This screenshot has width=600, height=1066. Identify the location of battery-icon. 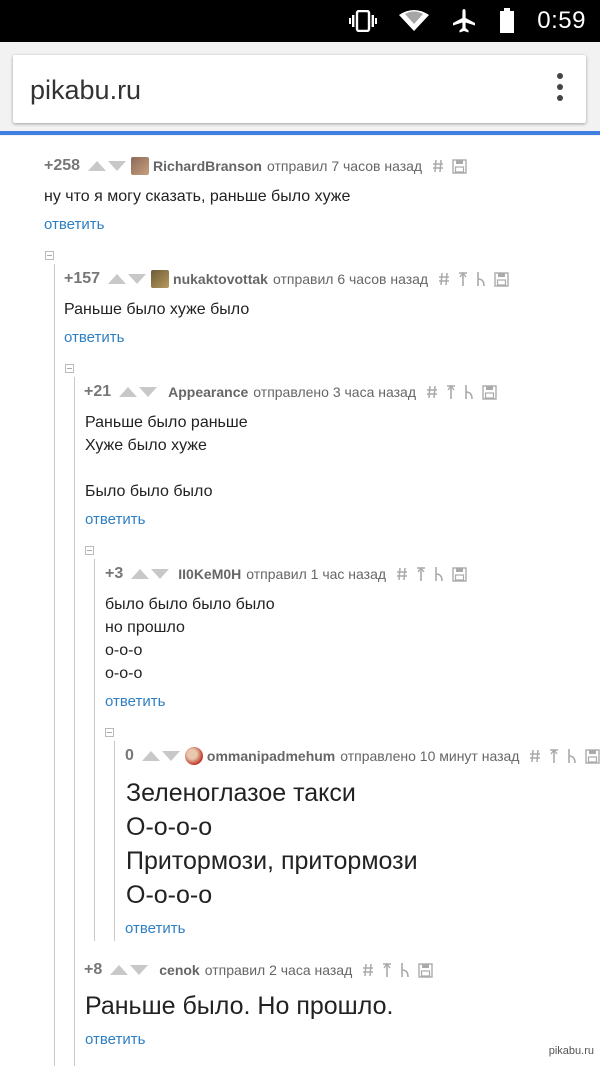
(507, 21).